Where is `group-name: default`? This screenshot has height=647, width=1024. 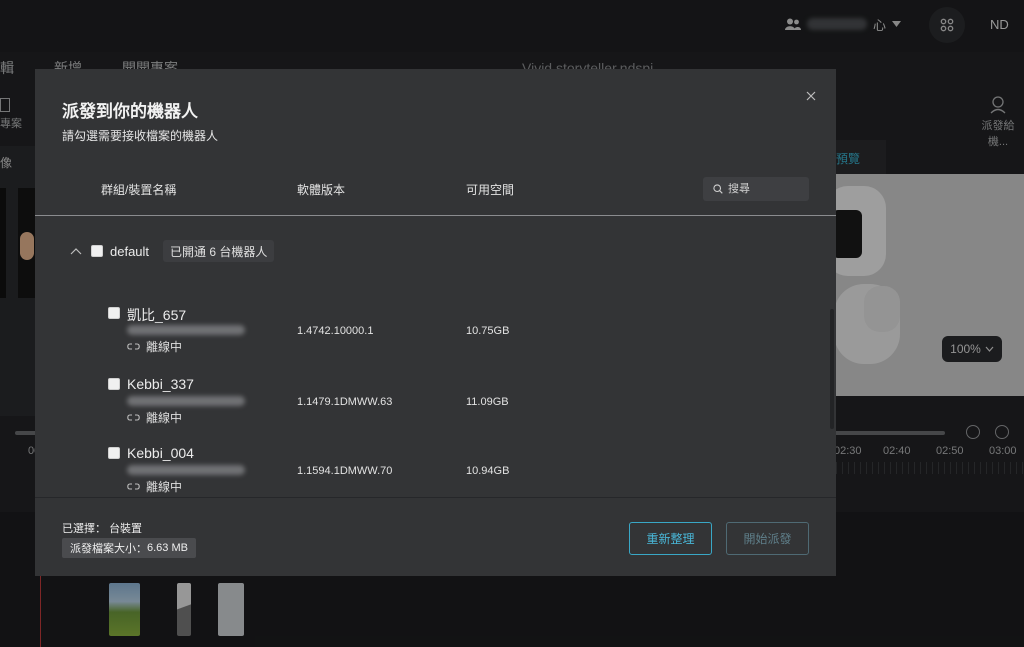 group-name: default is located at coordinates (130, 251).